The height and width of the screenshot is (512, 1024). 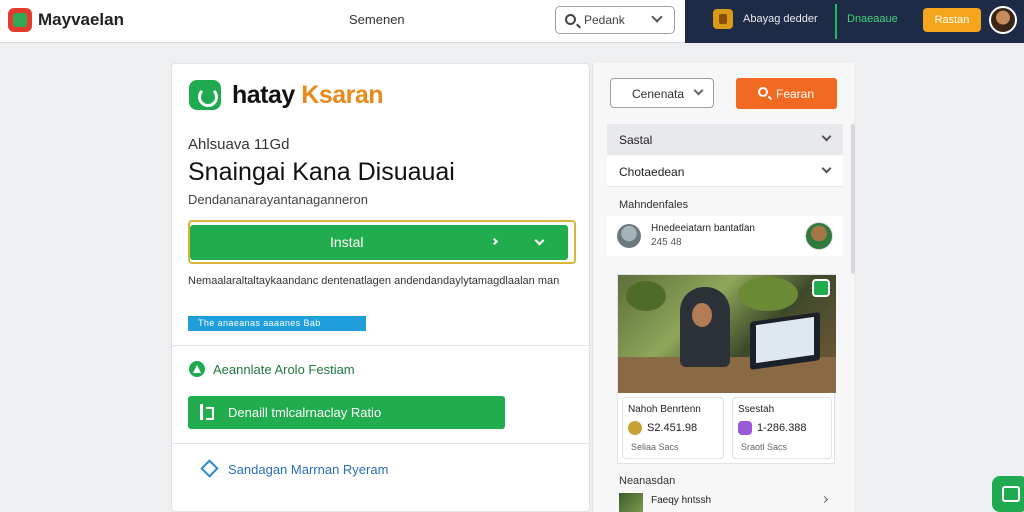 What do you see at coordinates (872, 19) in the screenshot?
I see `account-panel-status: Dnaeaaue` at bounding box center [872, 19].